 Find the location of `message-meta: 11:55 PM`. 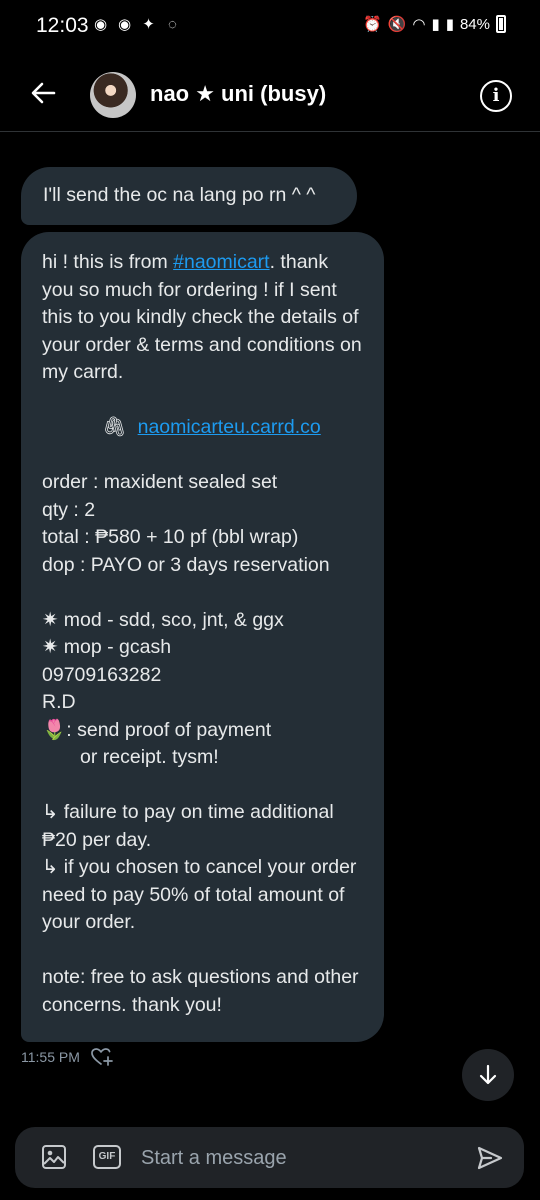

message-meta: 11:55 PM is located at coordinates (67, 1057).